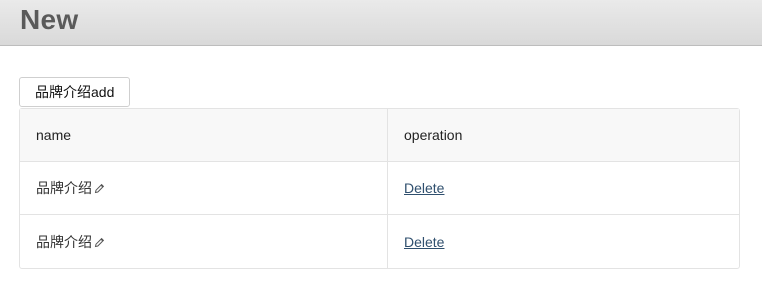 This screenshot has height=290, width=762. I want to click on column-header-name: name, so click(204, 135).